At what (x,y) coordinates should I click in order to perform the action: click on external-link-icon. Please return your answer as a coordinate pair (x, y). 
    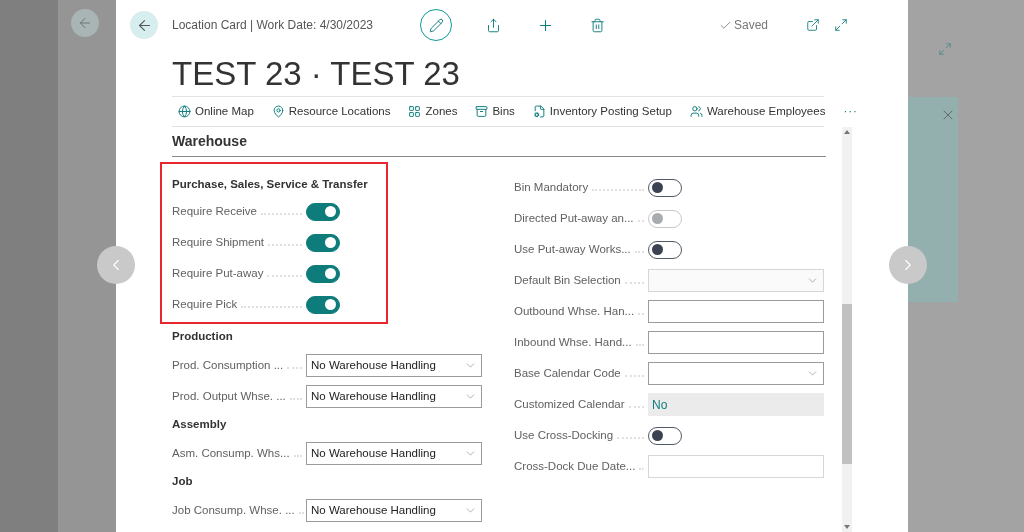
    Looking at the image, I should click on (813, 25).